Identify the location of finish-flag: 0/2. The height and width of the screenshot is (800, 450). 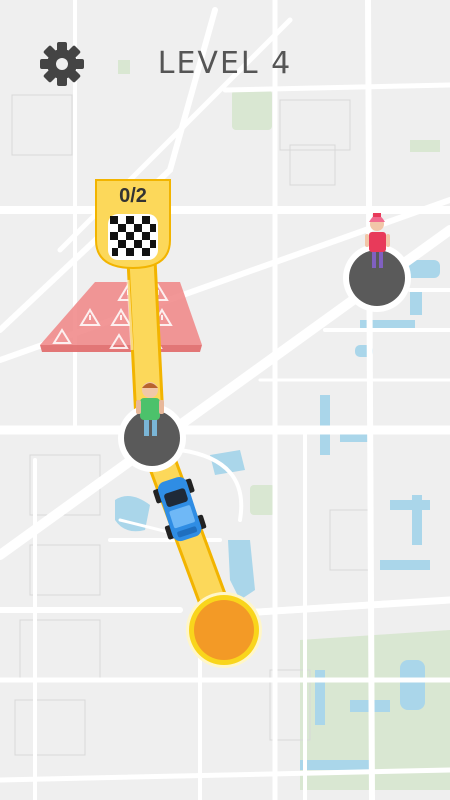
(133, 224).